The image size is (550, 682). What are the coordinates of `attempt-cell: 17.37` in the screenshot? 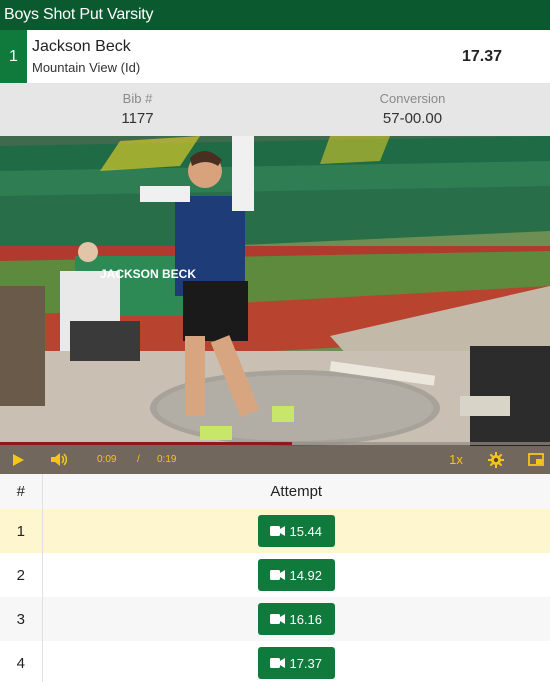 It's located at (296, 661).